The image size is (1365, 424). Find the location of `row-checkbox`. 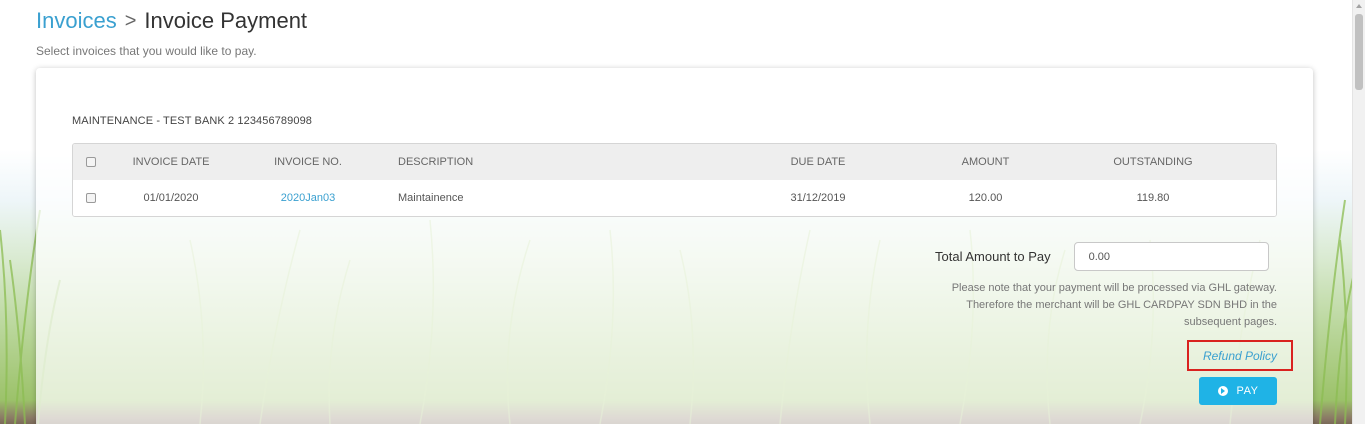

row-checkbox is located at coordinates (91, 198).